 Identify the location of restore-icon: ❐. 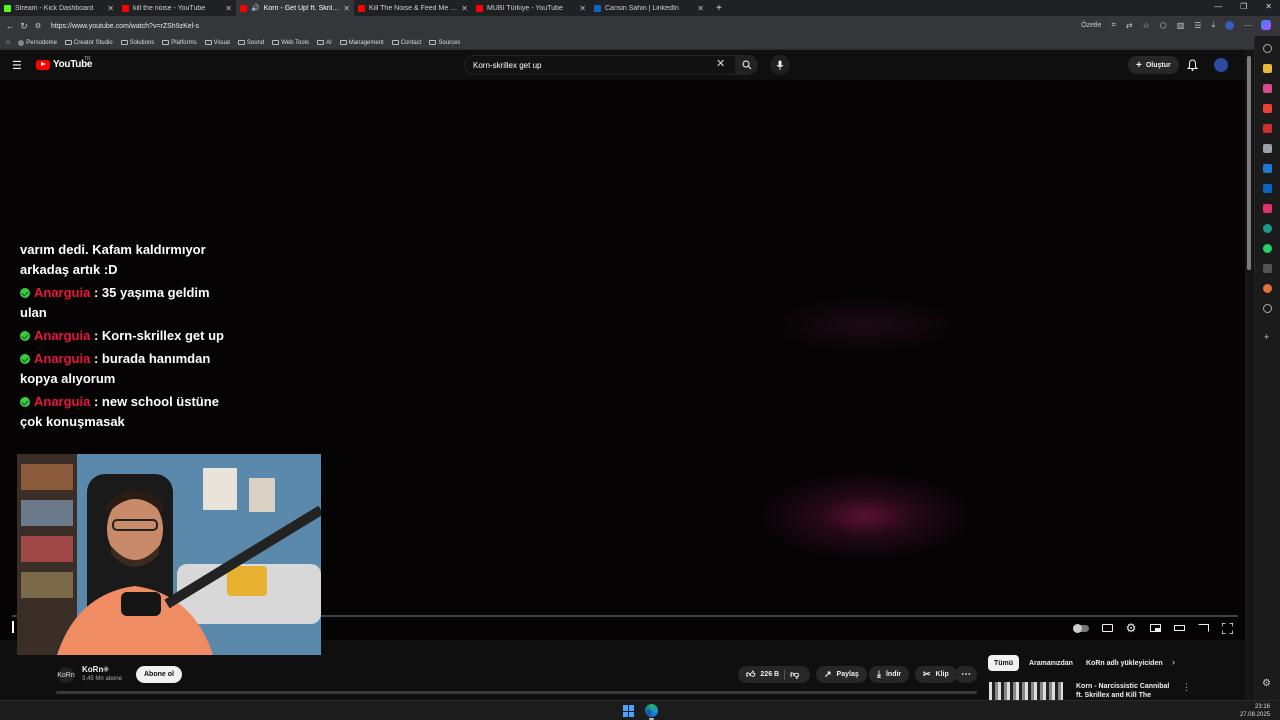
(1243, 6).